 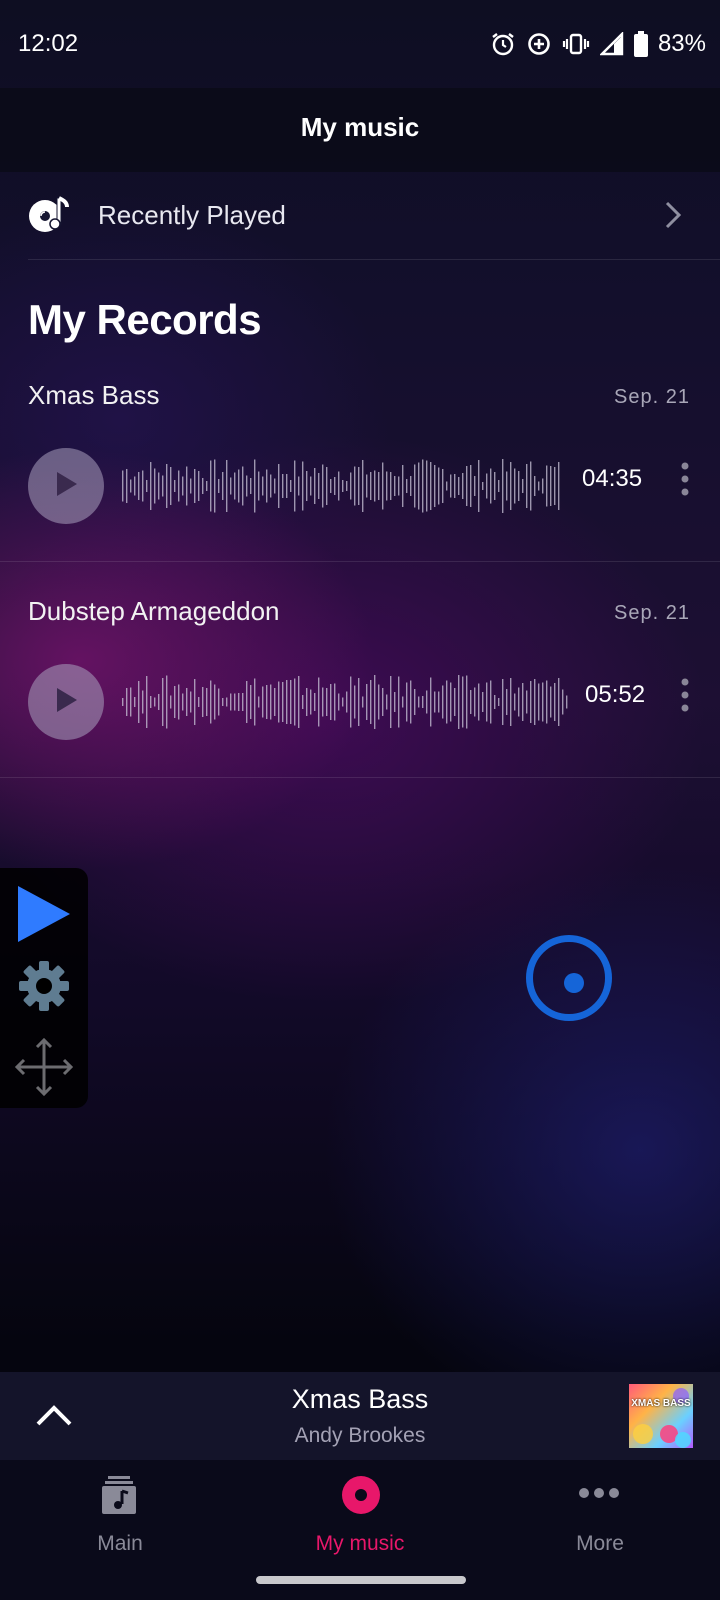 What do you see at coordinates (612, 478) in the screenshot?
I see `record-duration: 04:35` at bounding box center [612, 478].